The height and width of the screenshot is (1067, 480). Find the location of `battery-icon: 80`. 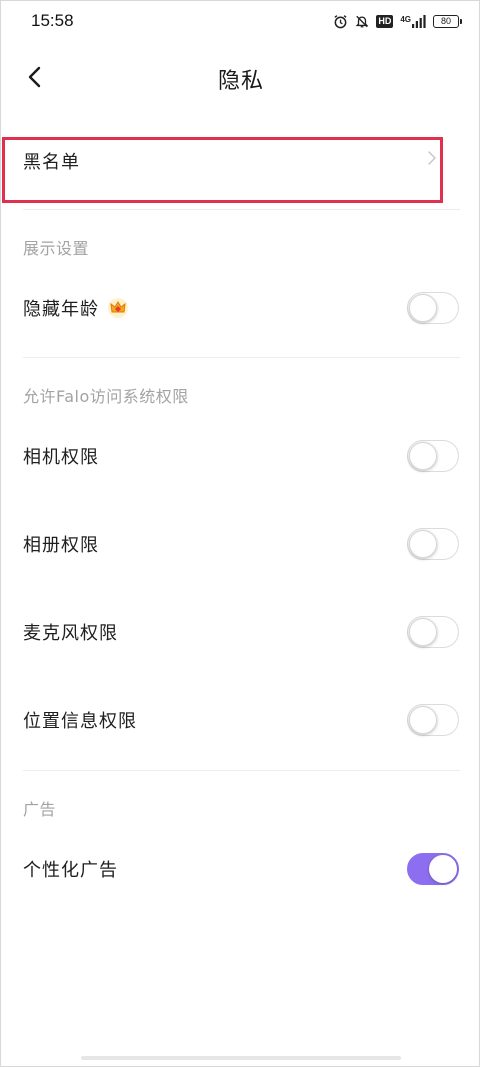

battery-icon: 80 is located at coordinates (447, 21).